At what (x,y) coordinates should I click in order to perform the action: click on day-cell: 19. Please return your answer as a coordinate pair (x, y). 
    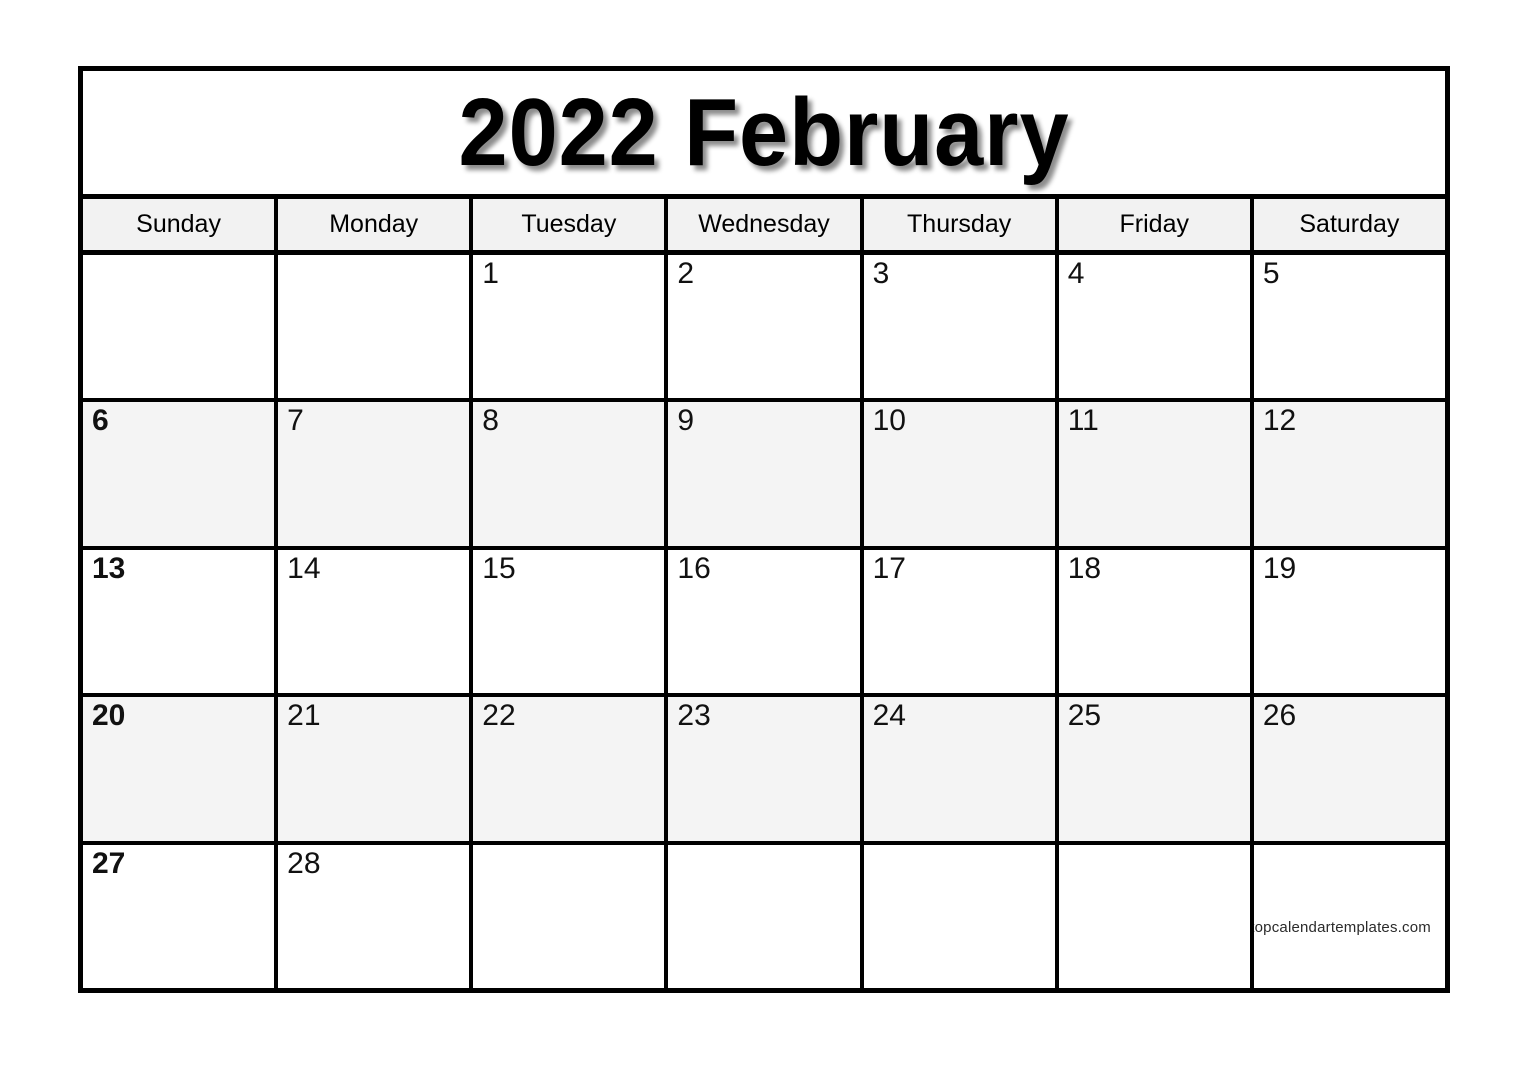
    Looking at the image, I should click on (1349, 621).